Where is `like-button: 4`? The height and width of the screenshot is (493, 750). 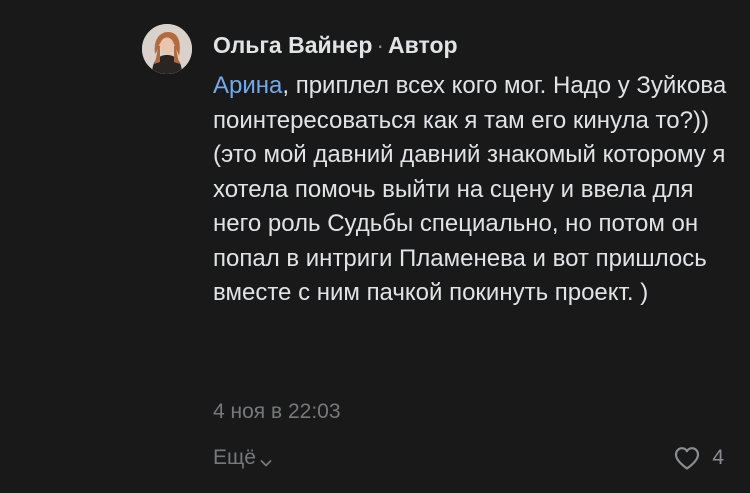 like-button: 4 is located at coordinates (698, 458).